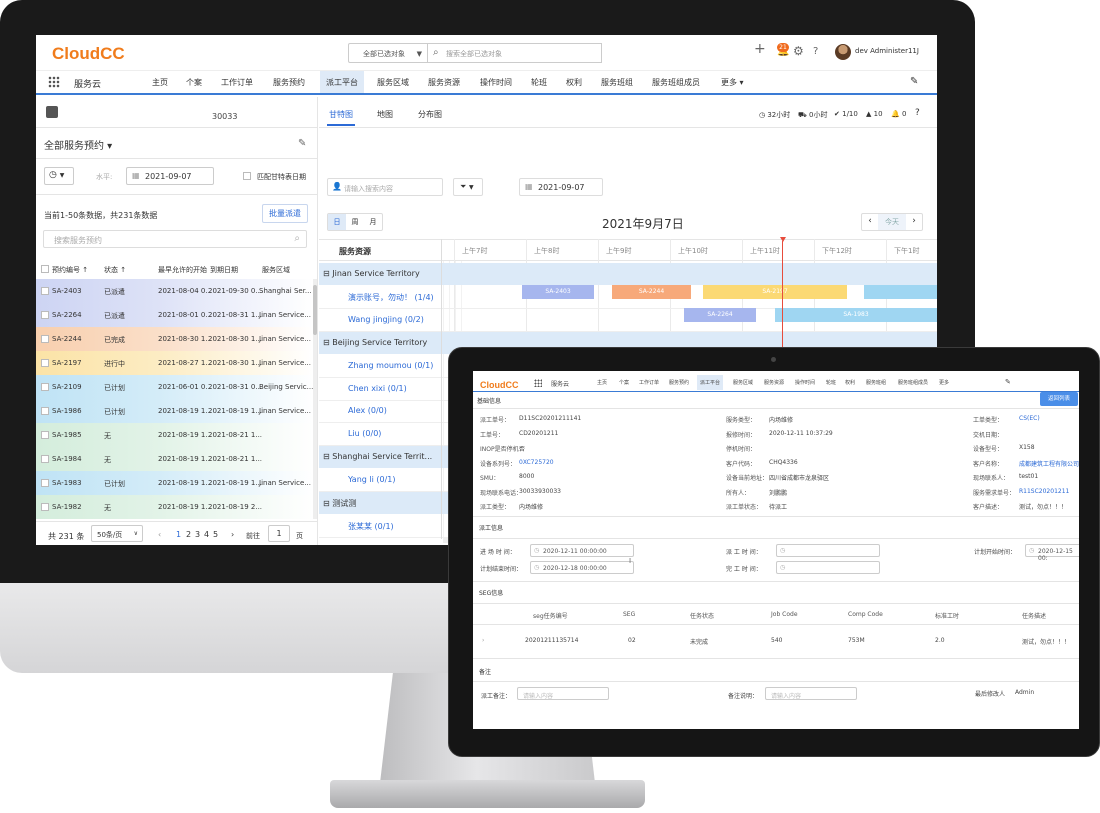  Describe the element at coordinates (870, 222) in the screenshot. I see `prev-day-icon: ‹` at that location.